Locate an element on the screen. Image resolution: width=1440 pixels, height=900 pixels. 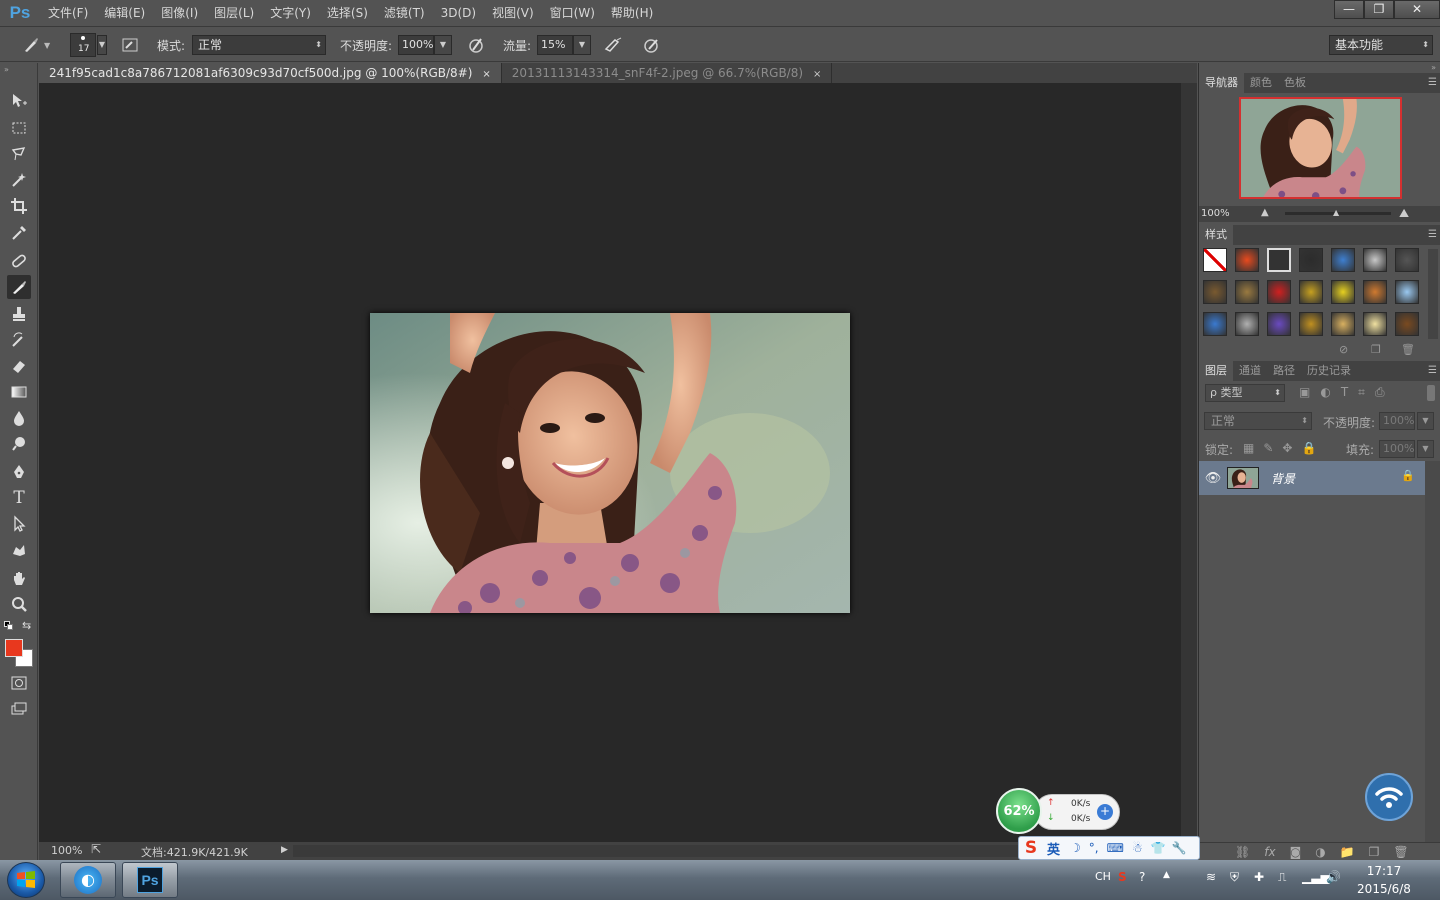
trash-icon: 🗑 is located at coordinates (1400, 852).